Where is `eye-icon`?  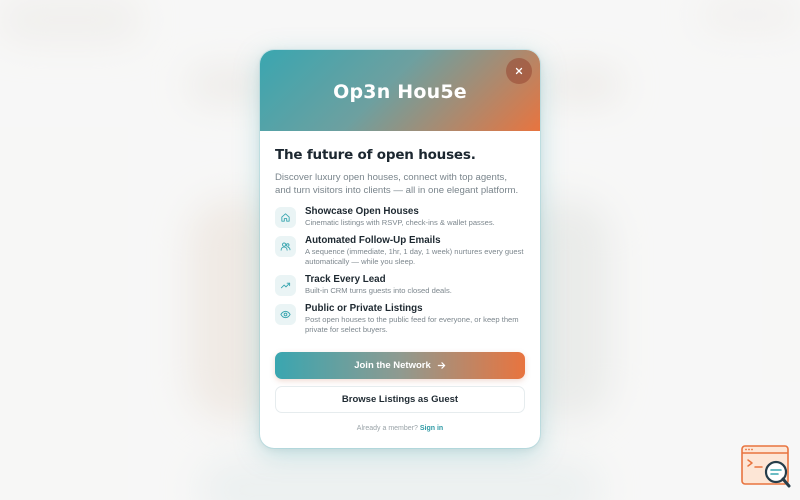
eye-icon is located at coordinates (285, 314).